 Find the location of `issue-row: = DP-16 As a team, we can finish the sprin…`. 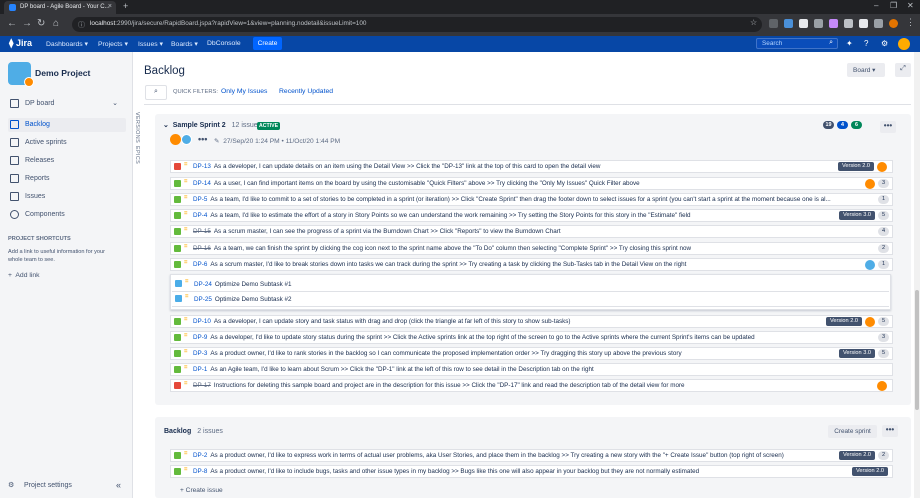

issue-row: = DP-16 As a team, we can finish the sprin… is located at coordinates (531, 248).